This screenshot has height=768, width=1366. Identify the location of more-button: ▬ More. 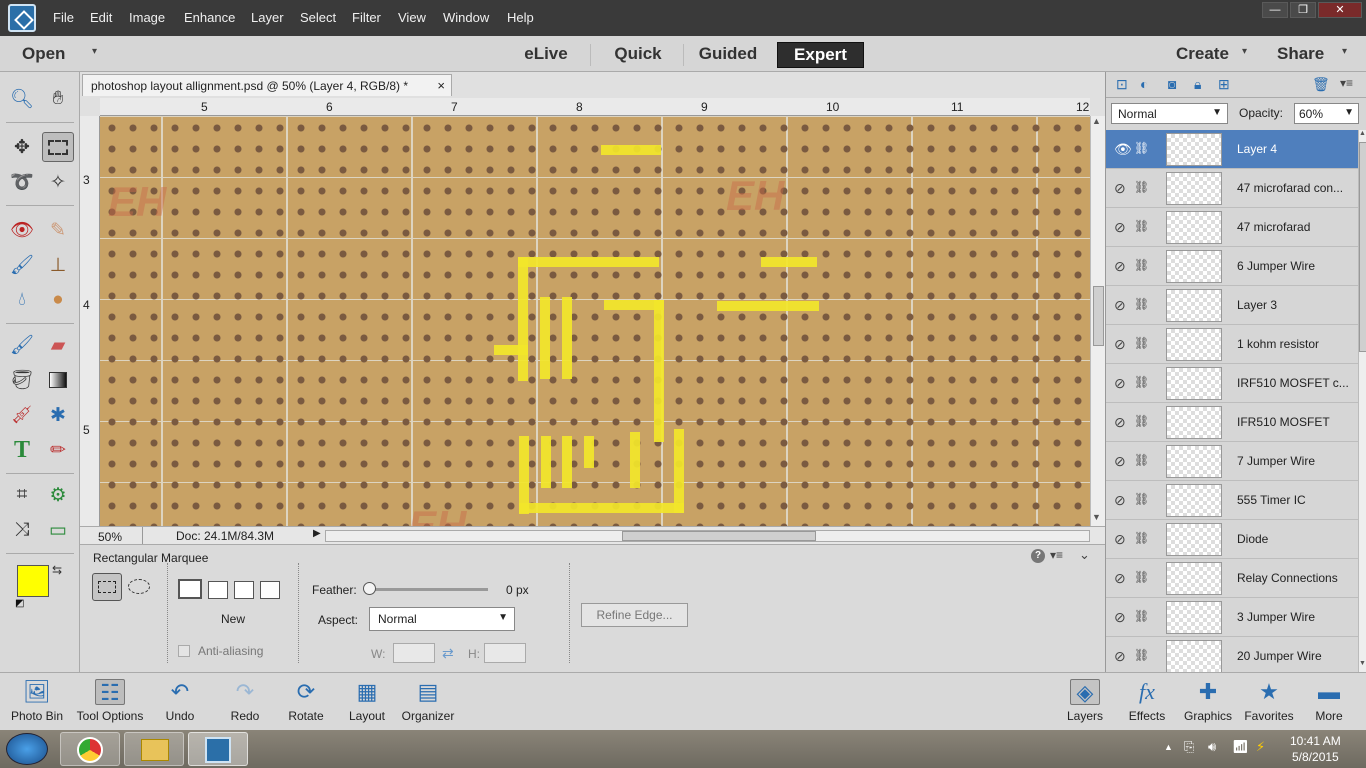
(1329, 703).